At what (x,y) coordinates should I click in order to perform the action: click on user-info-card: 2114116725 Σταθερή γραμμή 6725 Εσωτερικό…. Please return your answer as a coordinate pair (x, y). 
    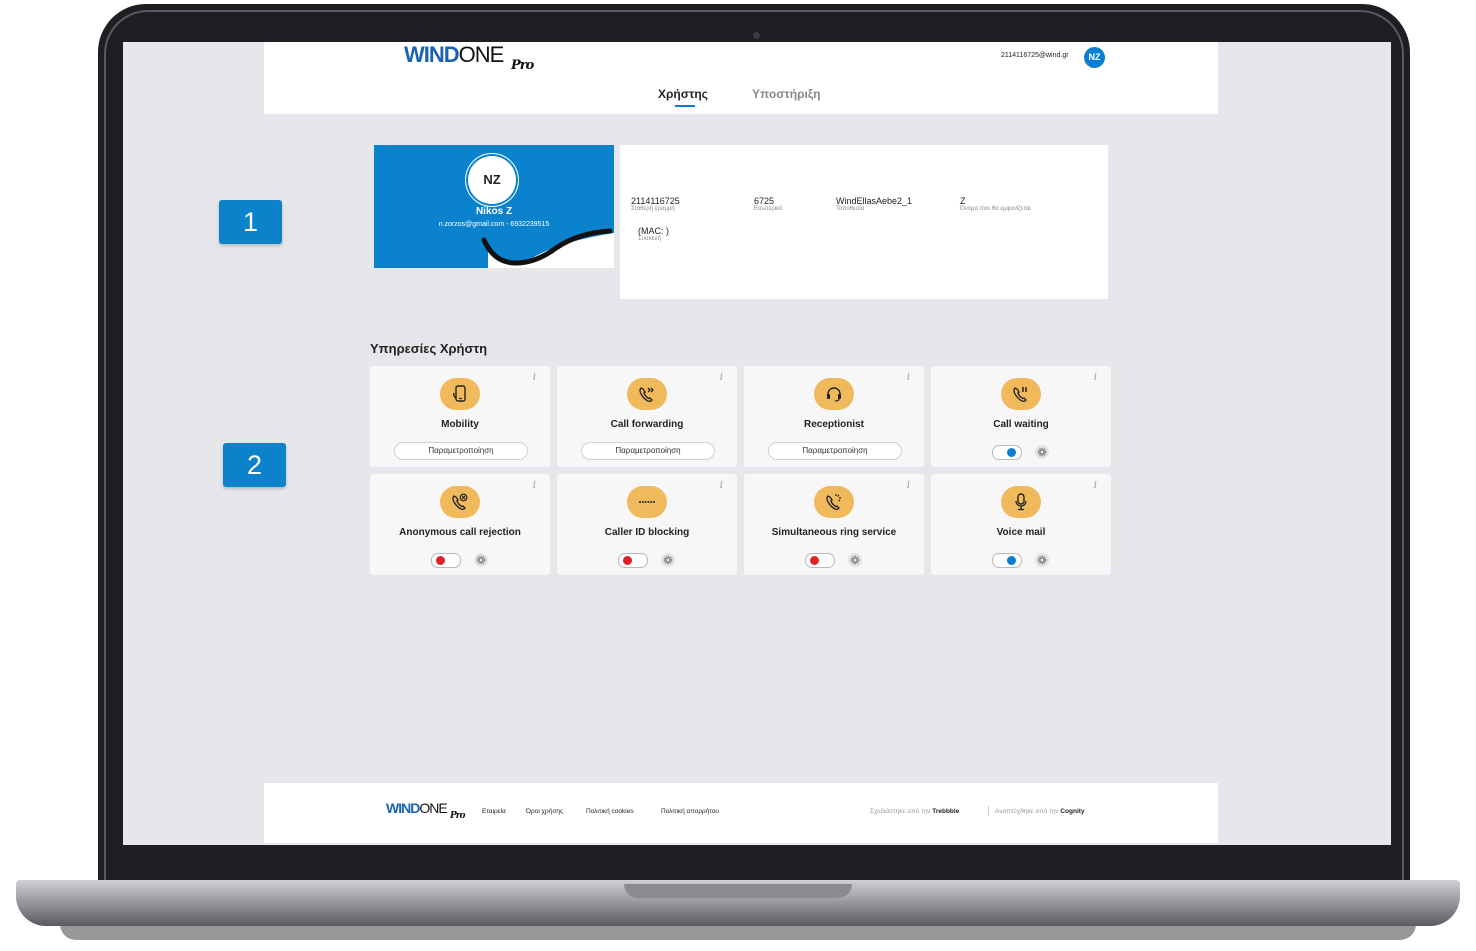
    Looking at the image, I should click on (864, 222).